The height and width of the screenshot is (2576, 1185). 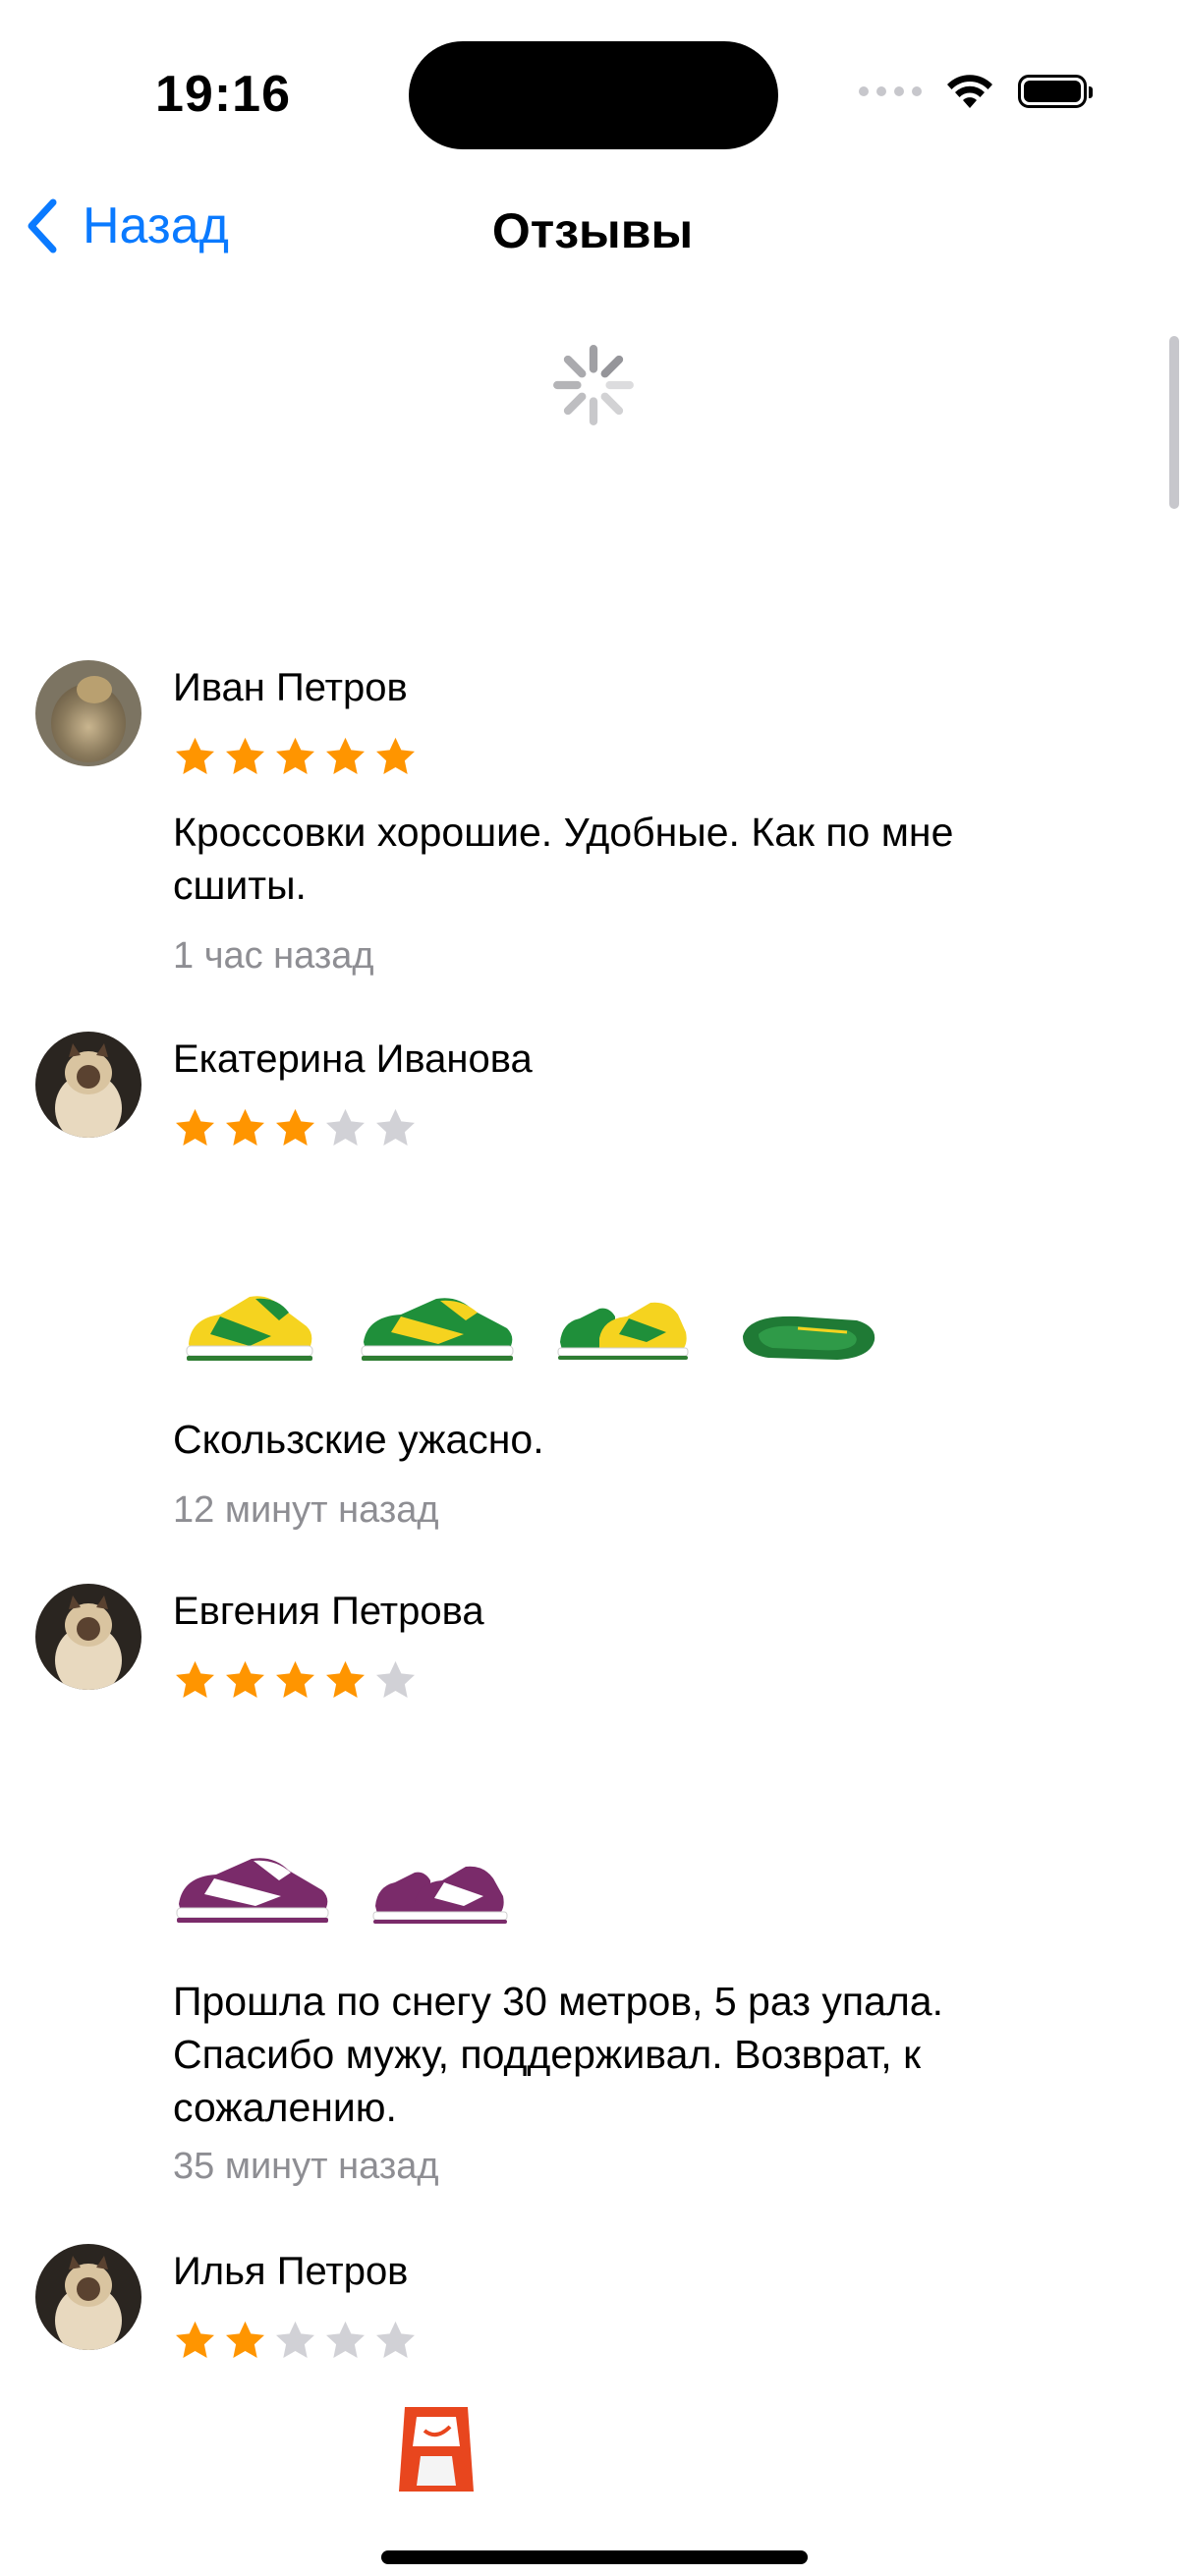 I want to click on battery-icon, so click(x=1056, y=91).